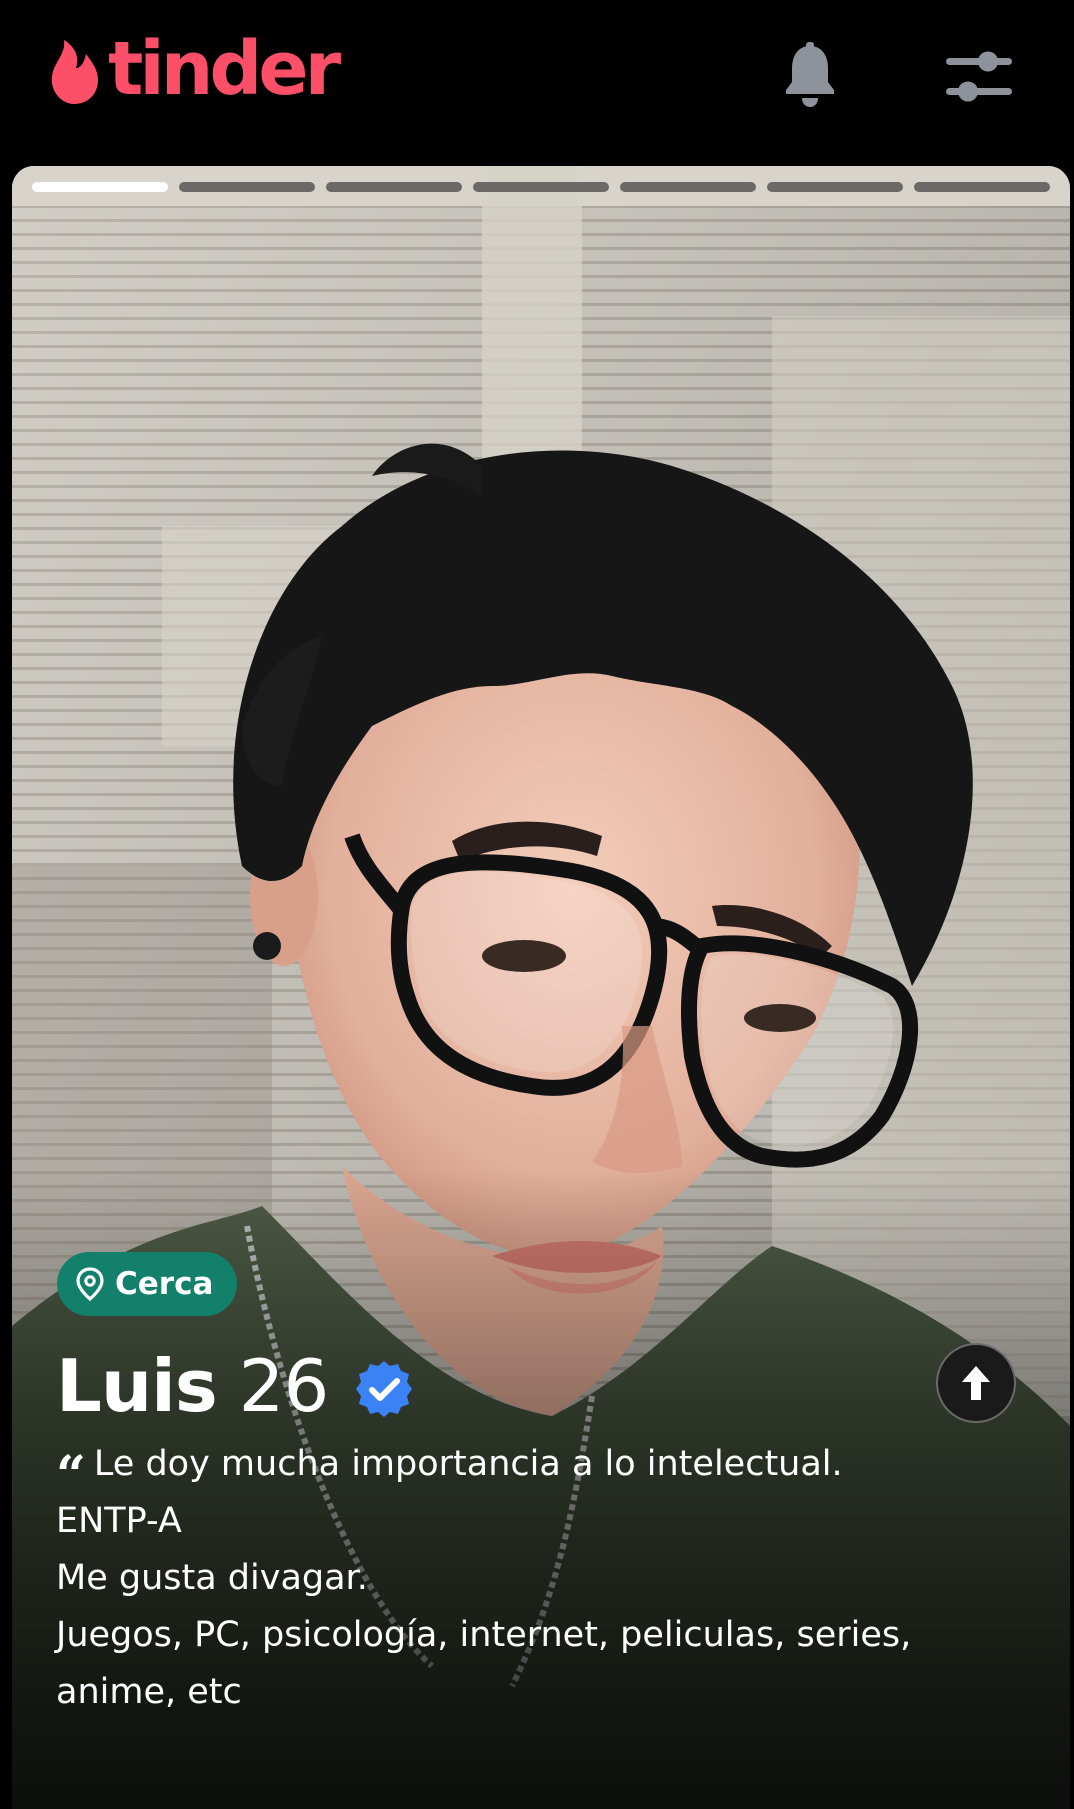  I want to click on logo-wordmark: tinder, so click(224, 69).